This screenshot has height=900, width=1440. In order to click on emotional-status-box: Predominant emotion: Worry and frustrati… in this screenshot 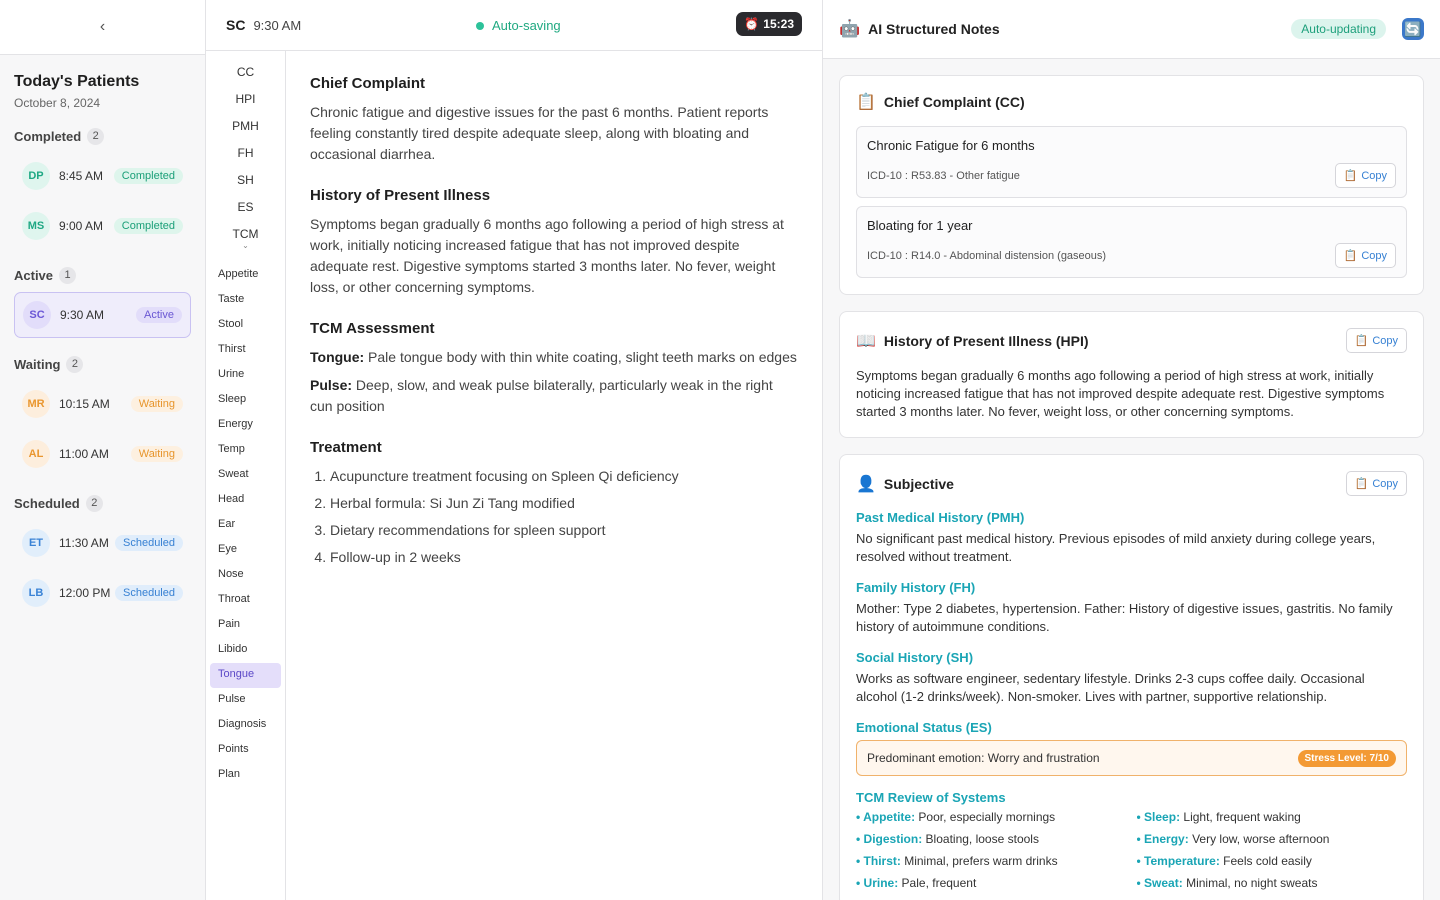, I will do `click(1131, 758)`.